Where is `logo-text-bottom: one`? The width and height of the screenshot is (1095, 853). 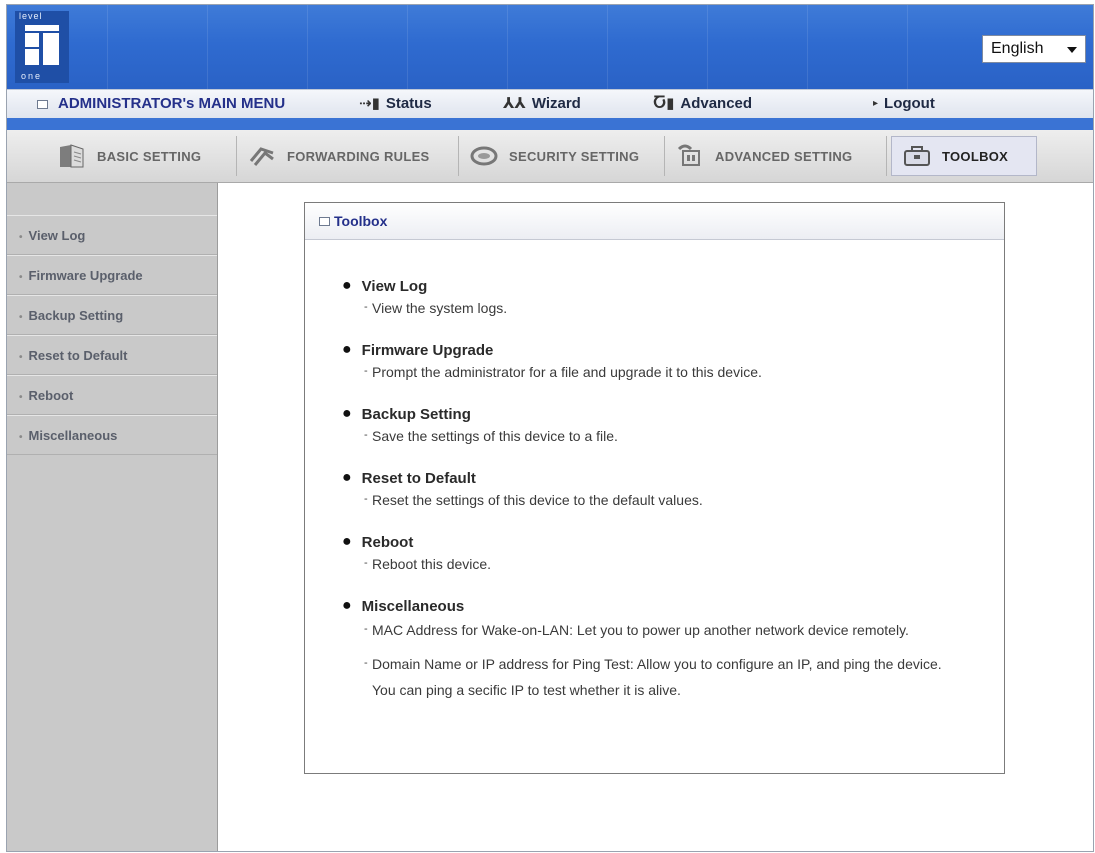
logo-text-bottom: one is located at coordinates (32, 76).